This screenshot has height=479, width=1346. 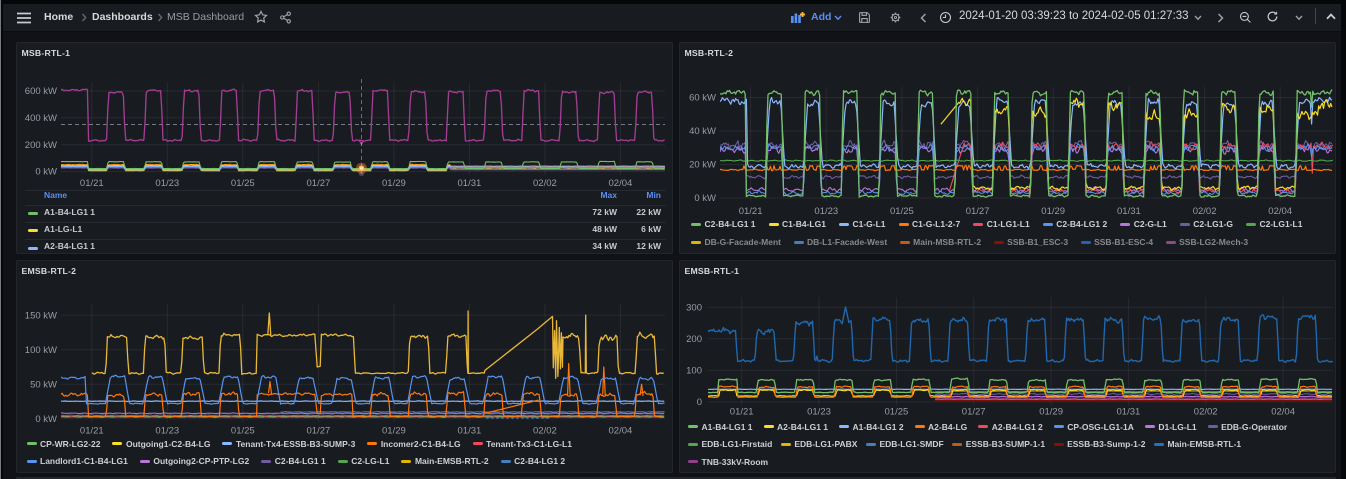 I want to click on svg-text: 50 kW, so click(x=43, y=384).